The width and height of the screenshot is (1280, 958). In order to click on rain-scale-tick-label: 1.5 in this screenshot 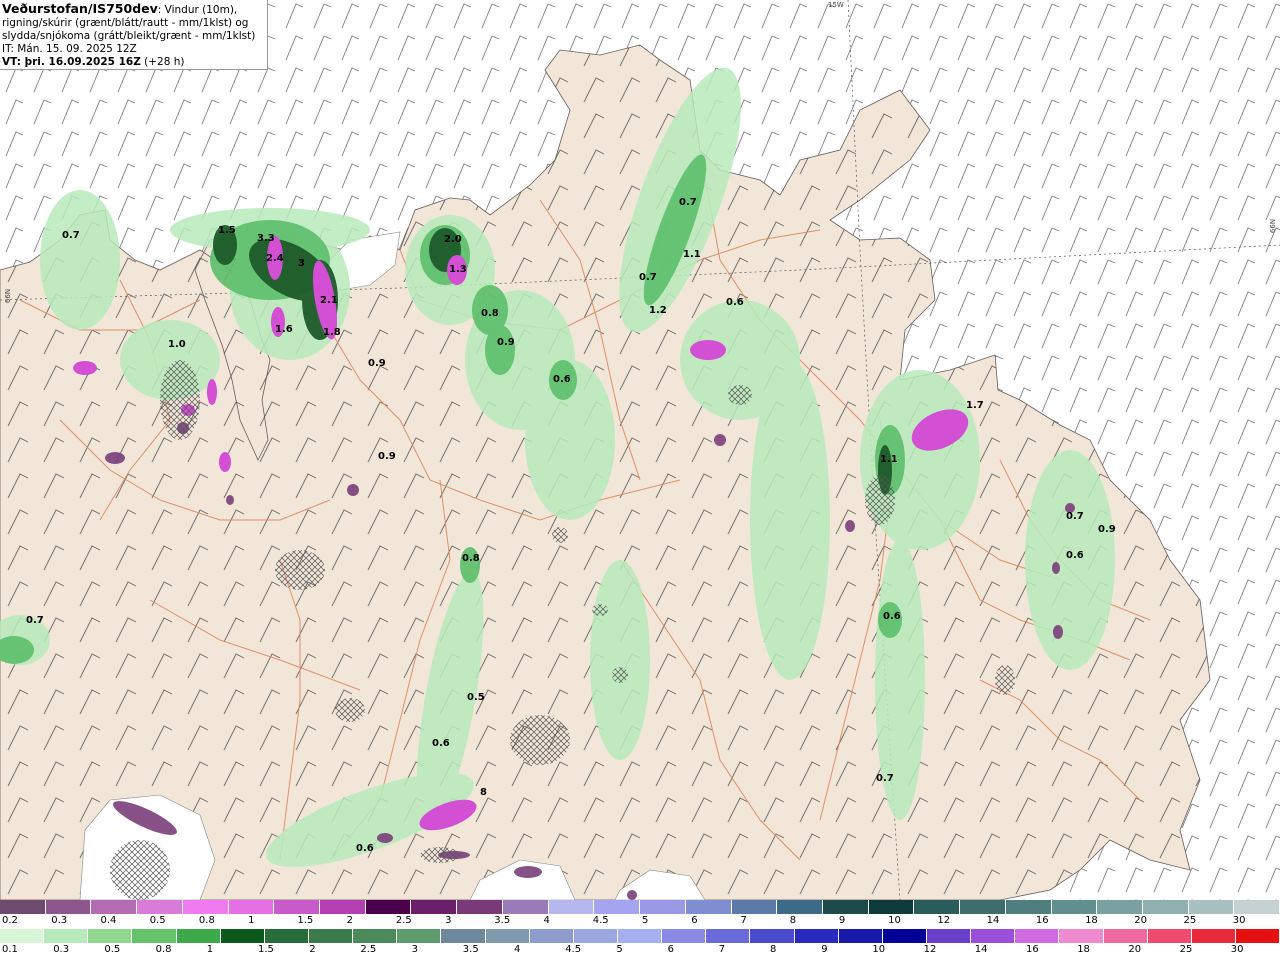, I will do `click(266, 949)`.